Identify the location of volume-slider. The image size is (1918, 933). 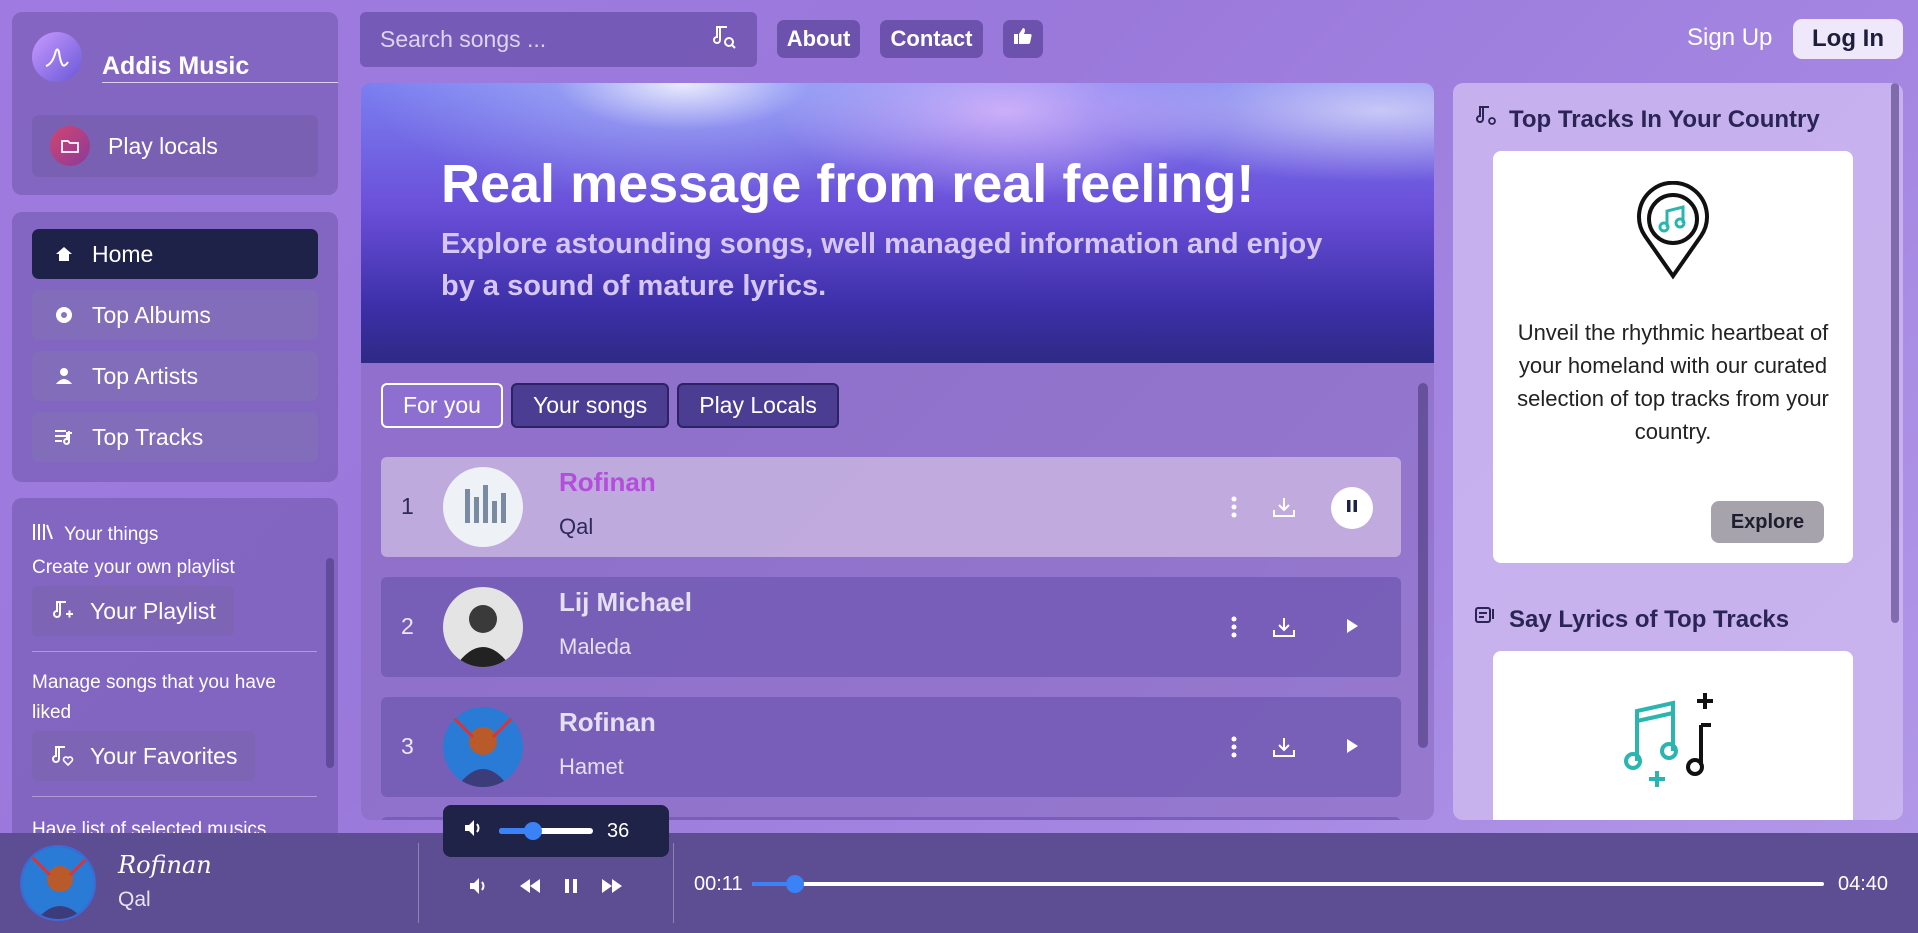
(546, 831).